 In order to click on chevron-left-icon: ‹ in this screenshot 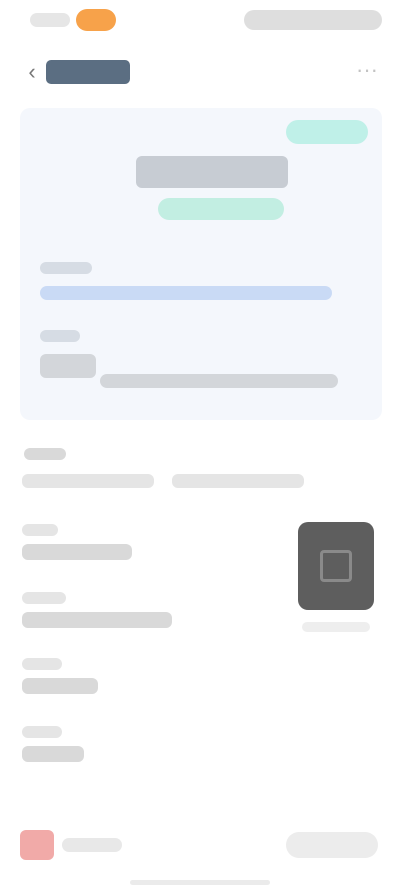, I will do `click(32, 72)`.